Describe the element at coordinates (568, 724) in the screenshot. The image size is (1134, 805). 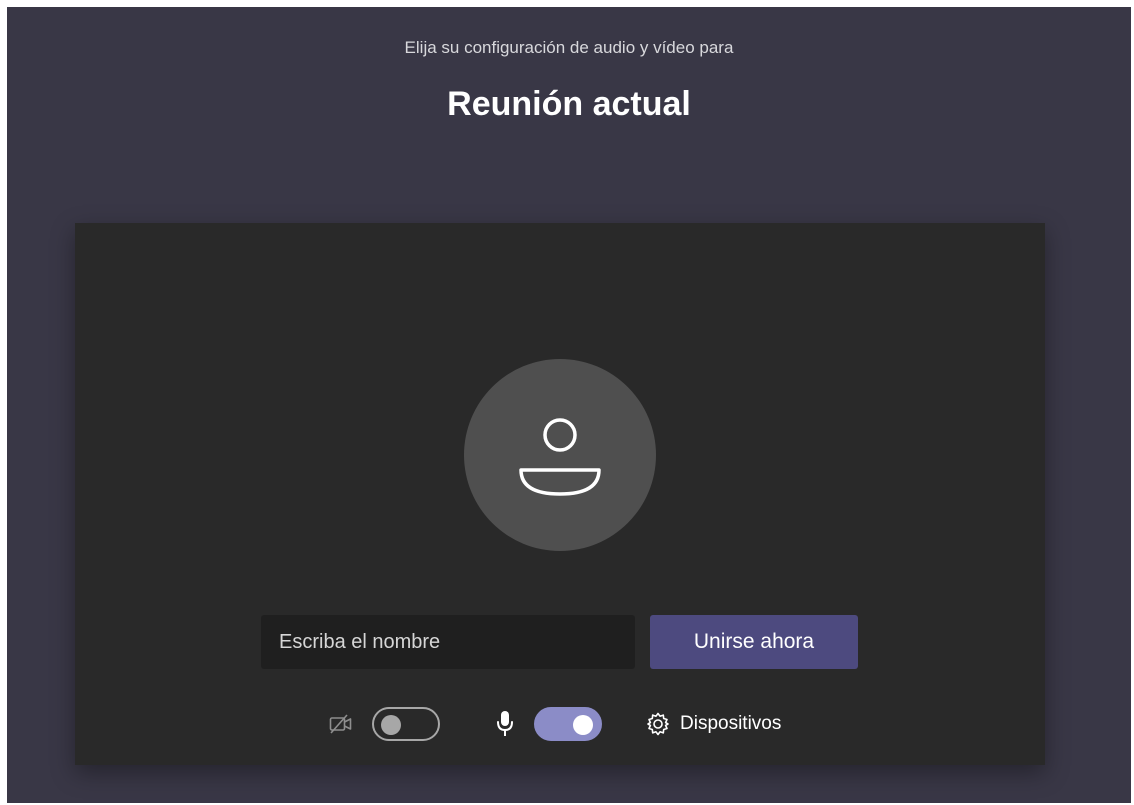
I see `microphone-toggle` at that location.